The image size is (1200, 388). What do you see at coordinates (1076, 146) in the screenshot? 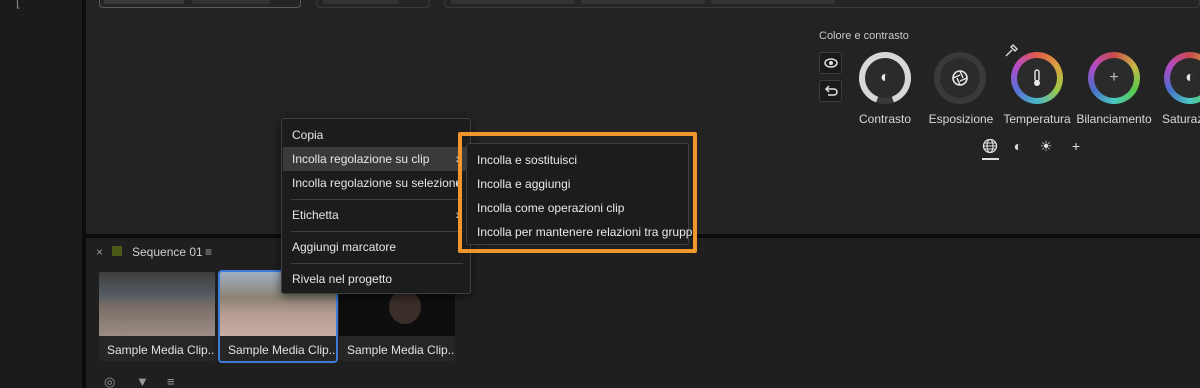
I see `add-mode-icon: +` at bounding box center [1076, 146].